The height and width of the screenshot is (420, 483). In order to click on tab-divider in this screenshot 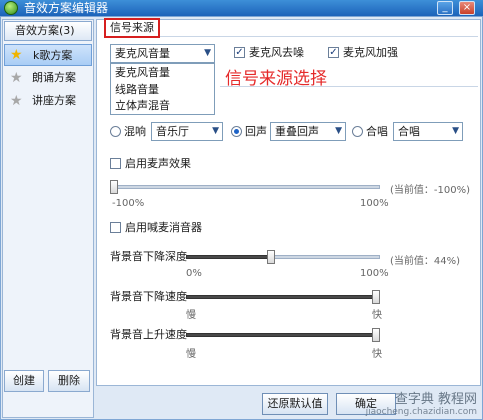, I will do `click(319, 36)`.